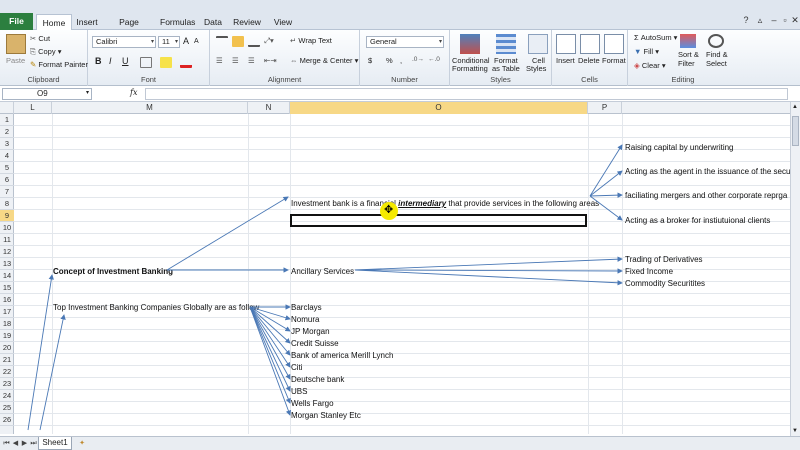  I want to click on row-header-19: 19, so click(7, 336).